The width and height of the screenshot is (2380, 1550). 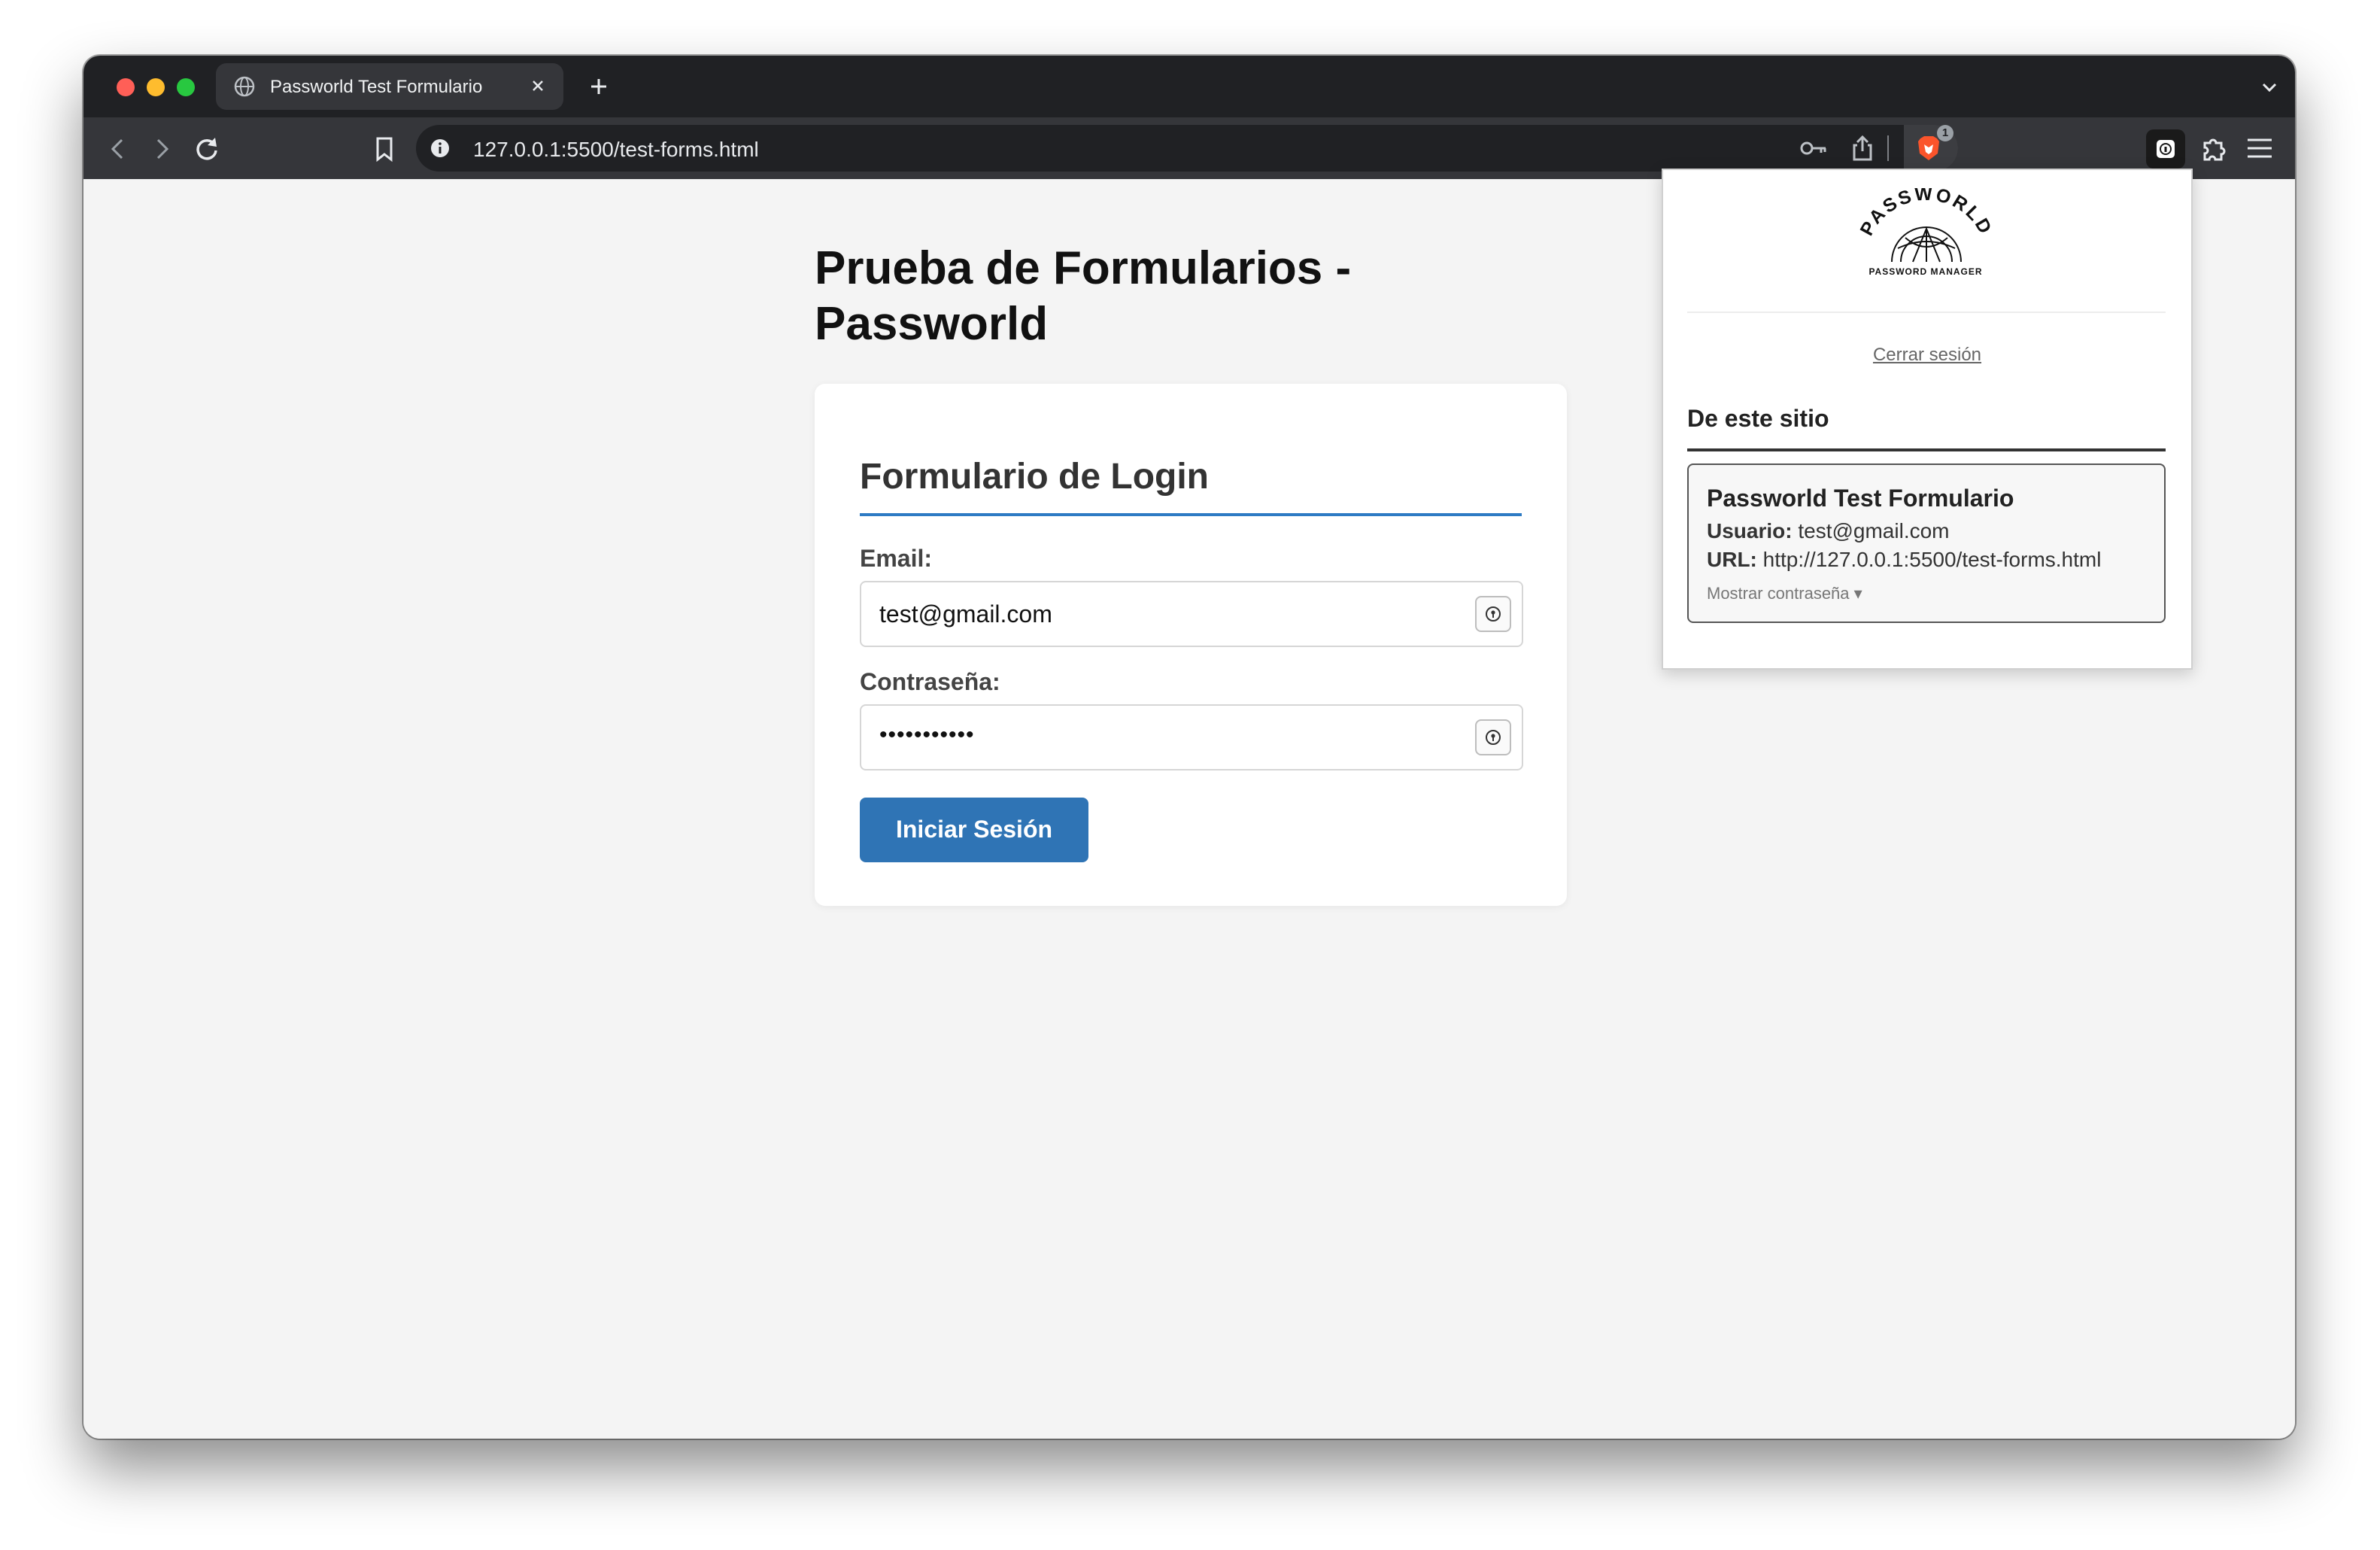 What do you see at coordinates (1083, 268) in the screenshot?
I see `page-title-line1: Prueba de Formularios -` at bounding box center [1083, 268].